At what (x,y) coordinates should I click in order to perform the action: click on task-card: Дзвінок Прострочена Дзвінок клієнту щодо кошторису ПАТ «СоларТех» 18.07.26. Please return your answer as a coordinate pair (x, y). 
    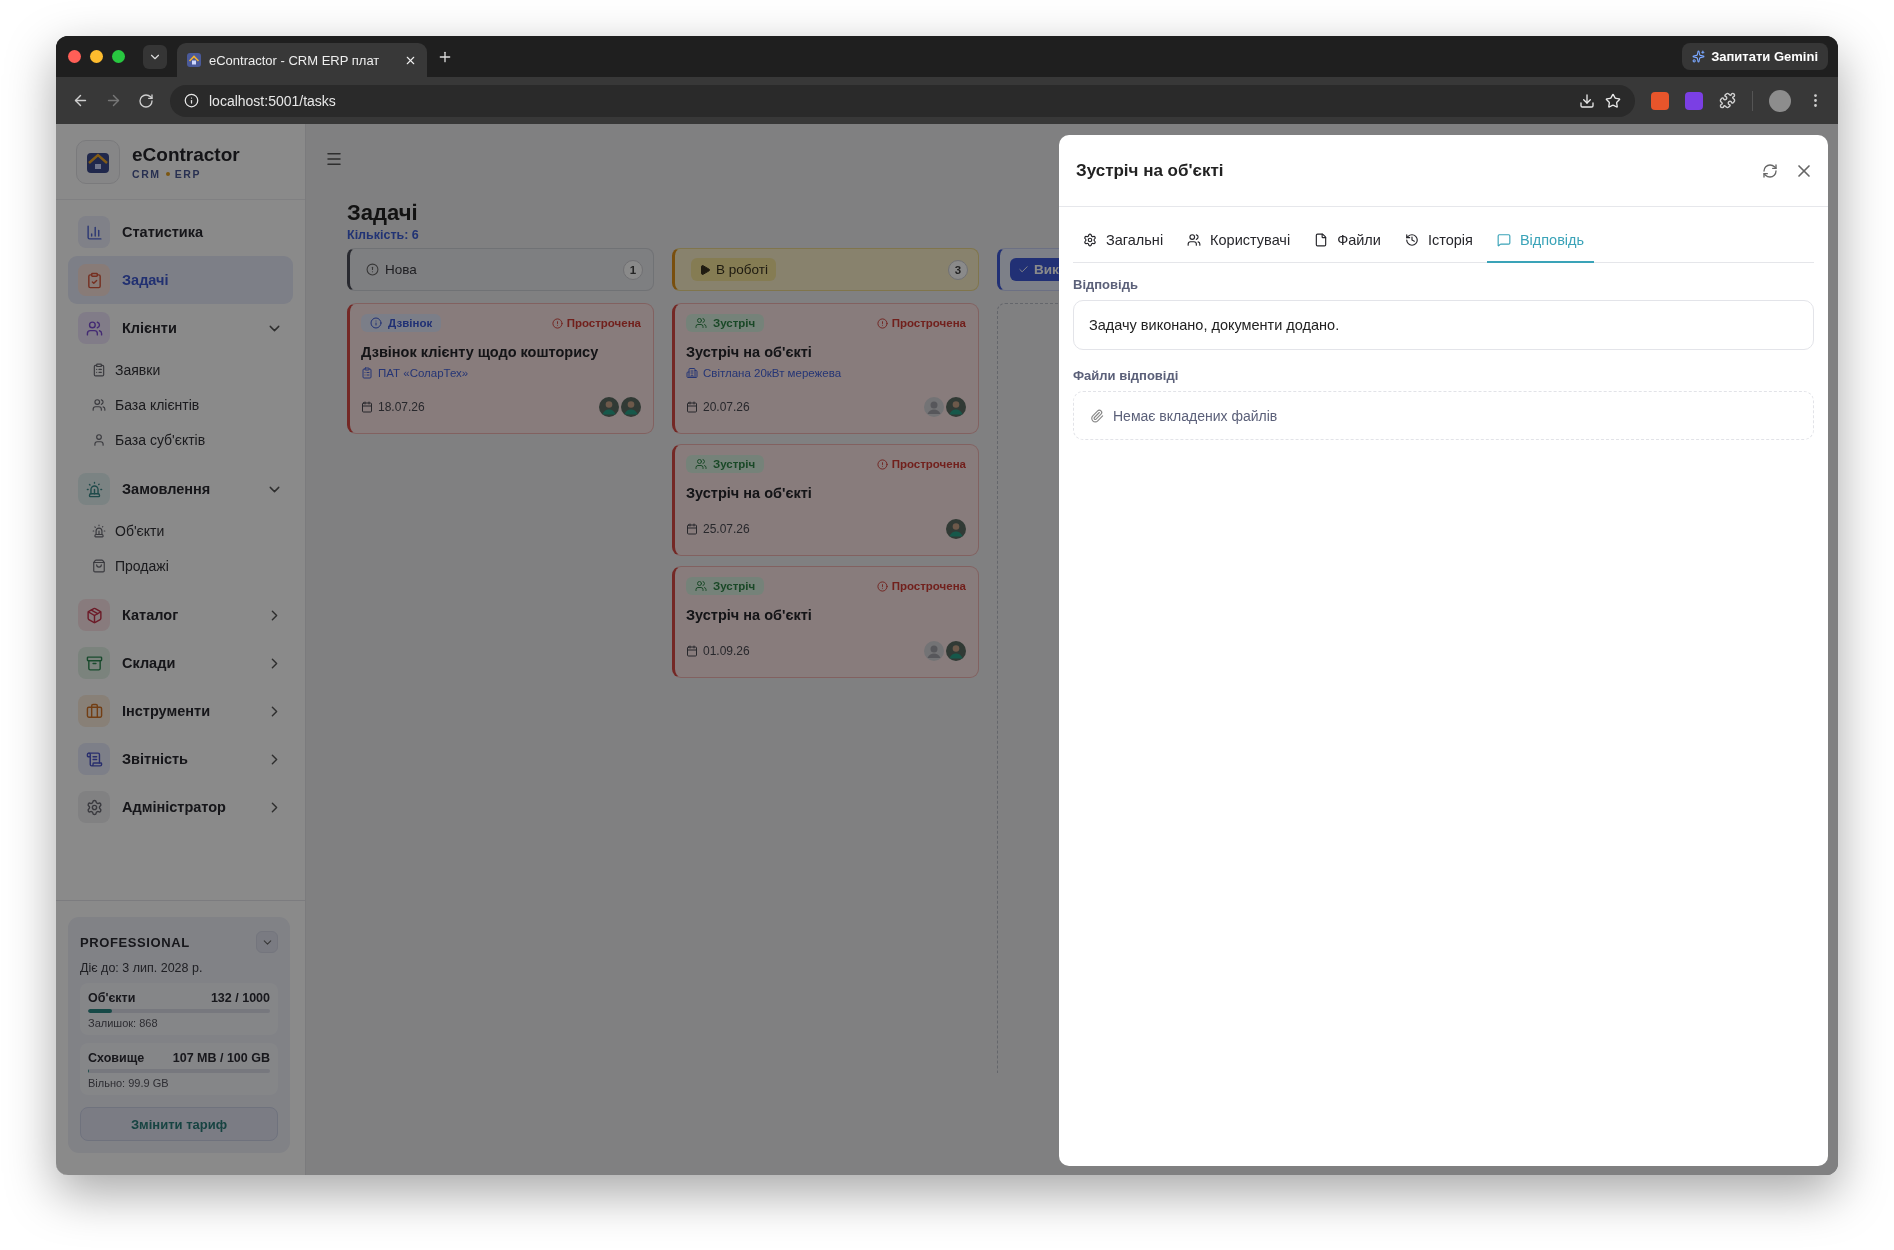
    Looking at the image, I should click on (500, 368).